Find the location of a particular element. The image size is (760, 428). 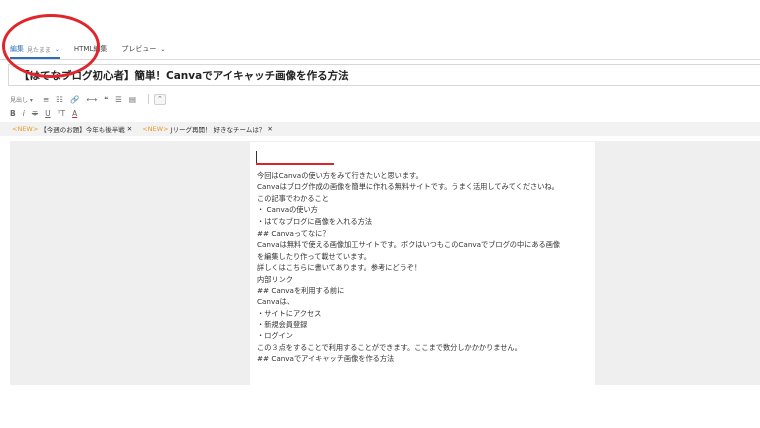

body-line: ・はてなブログに画像を入れる方法 is located at coordinates (315, 221).